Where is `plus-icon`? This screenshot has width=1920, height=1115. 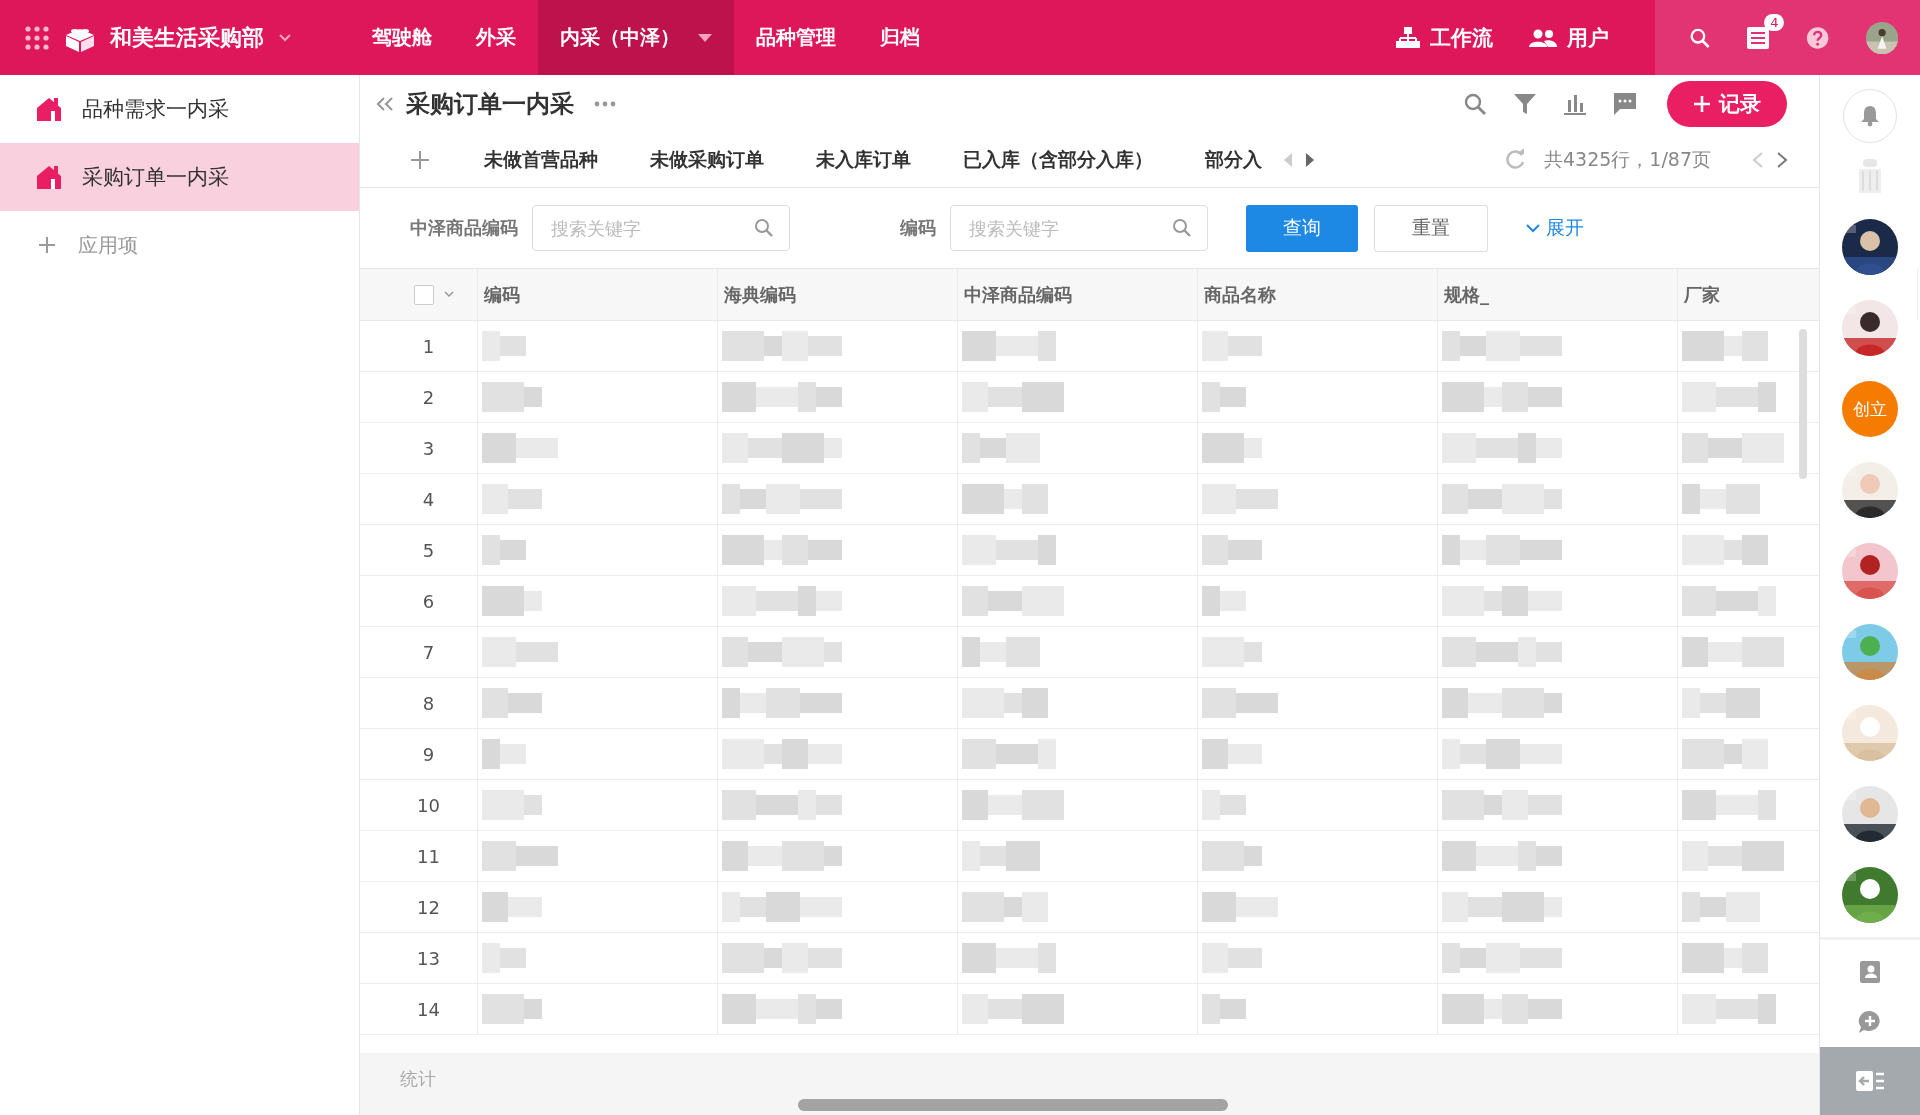 plus-icon is located at coordinates (47, 245).